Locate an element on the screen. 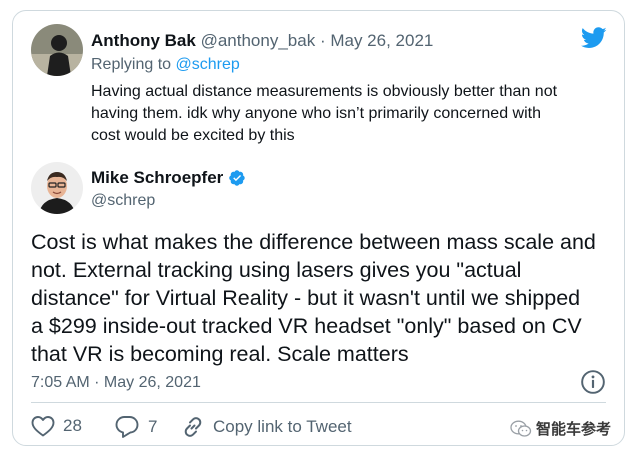  mike-schroepfer-name: Mike Schroepfer is located at coordinates (157, 178).